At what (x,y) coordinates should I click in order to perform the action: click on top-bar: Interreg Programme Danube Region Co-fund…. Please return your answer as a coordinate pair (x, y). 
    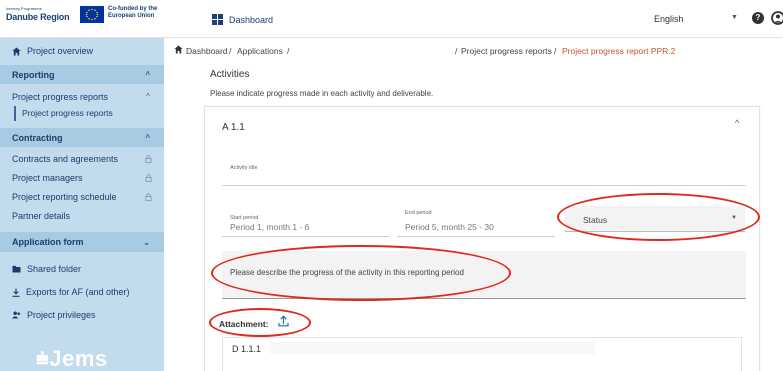
    Looking at the image, I should click on (391, 19).